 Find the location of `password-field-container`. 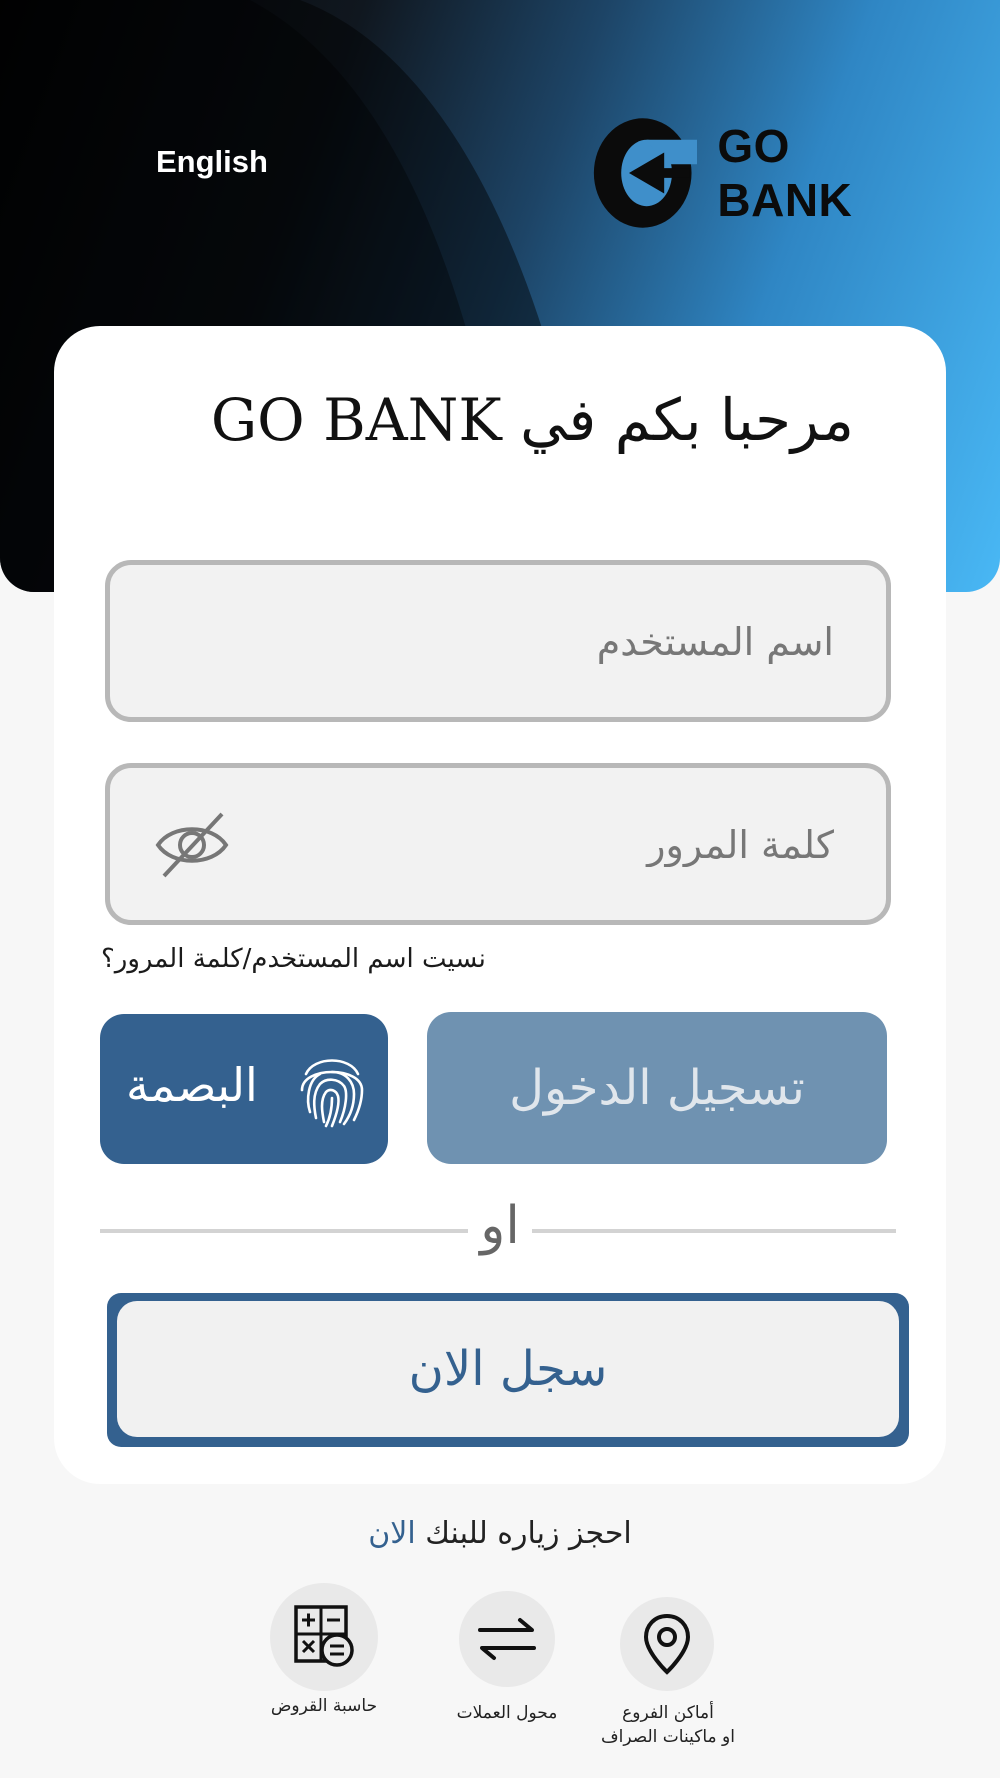

password-field-container is located at coordinates (498, 844).